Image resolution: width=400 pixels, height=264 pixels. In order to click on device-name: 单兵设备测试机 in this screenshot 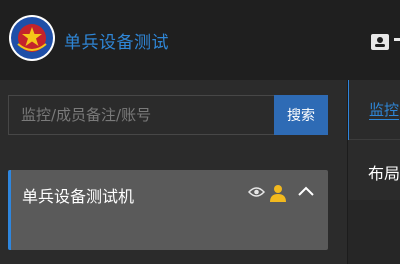, I will do `click(78, 196)`.